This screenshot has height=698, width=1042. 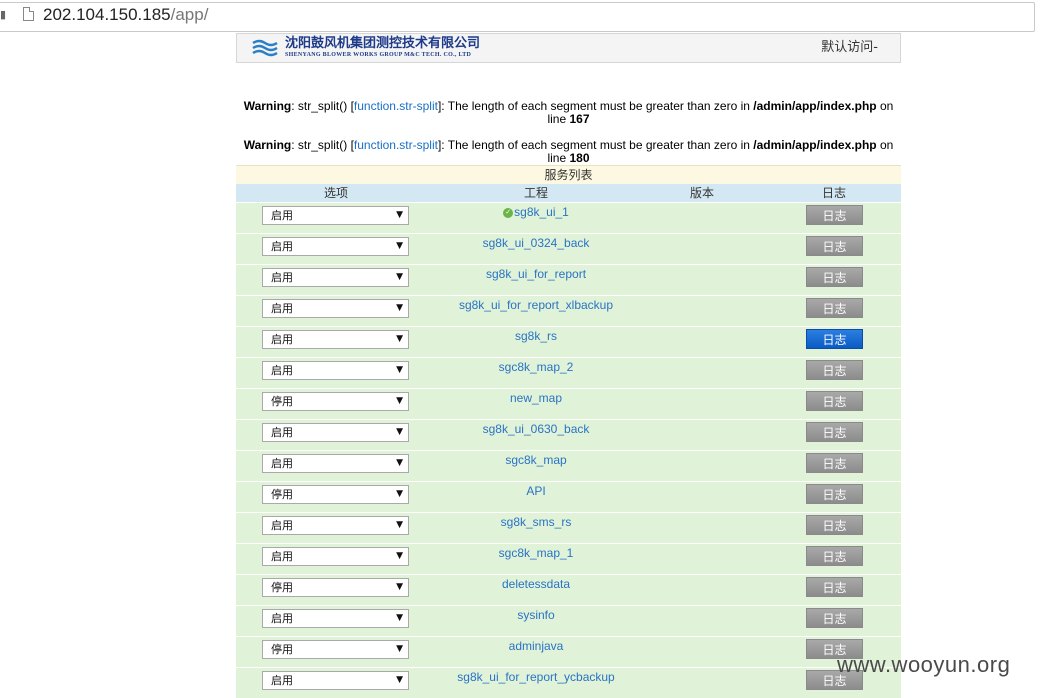 I want to click on table-row: 停用 ▼ deletessdata 日志, so click(x=568, y=589).